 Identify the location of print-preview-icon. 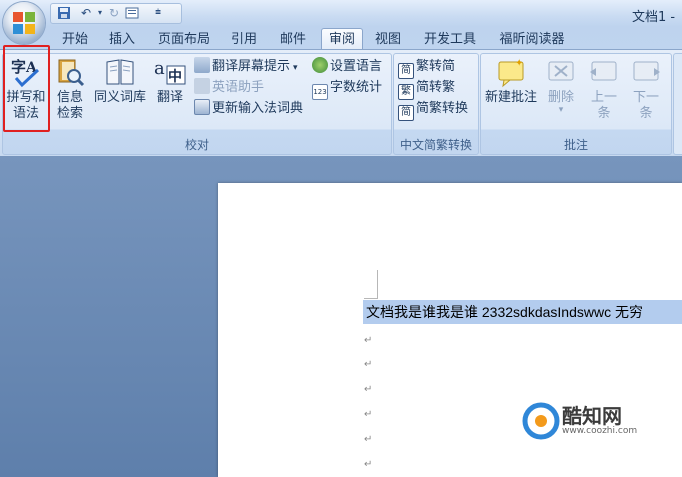
(132, 13).